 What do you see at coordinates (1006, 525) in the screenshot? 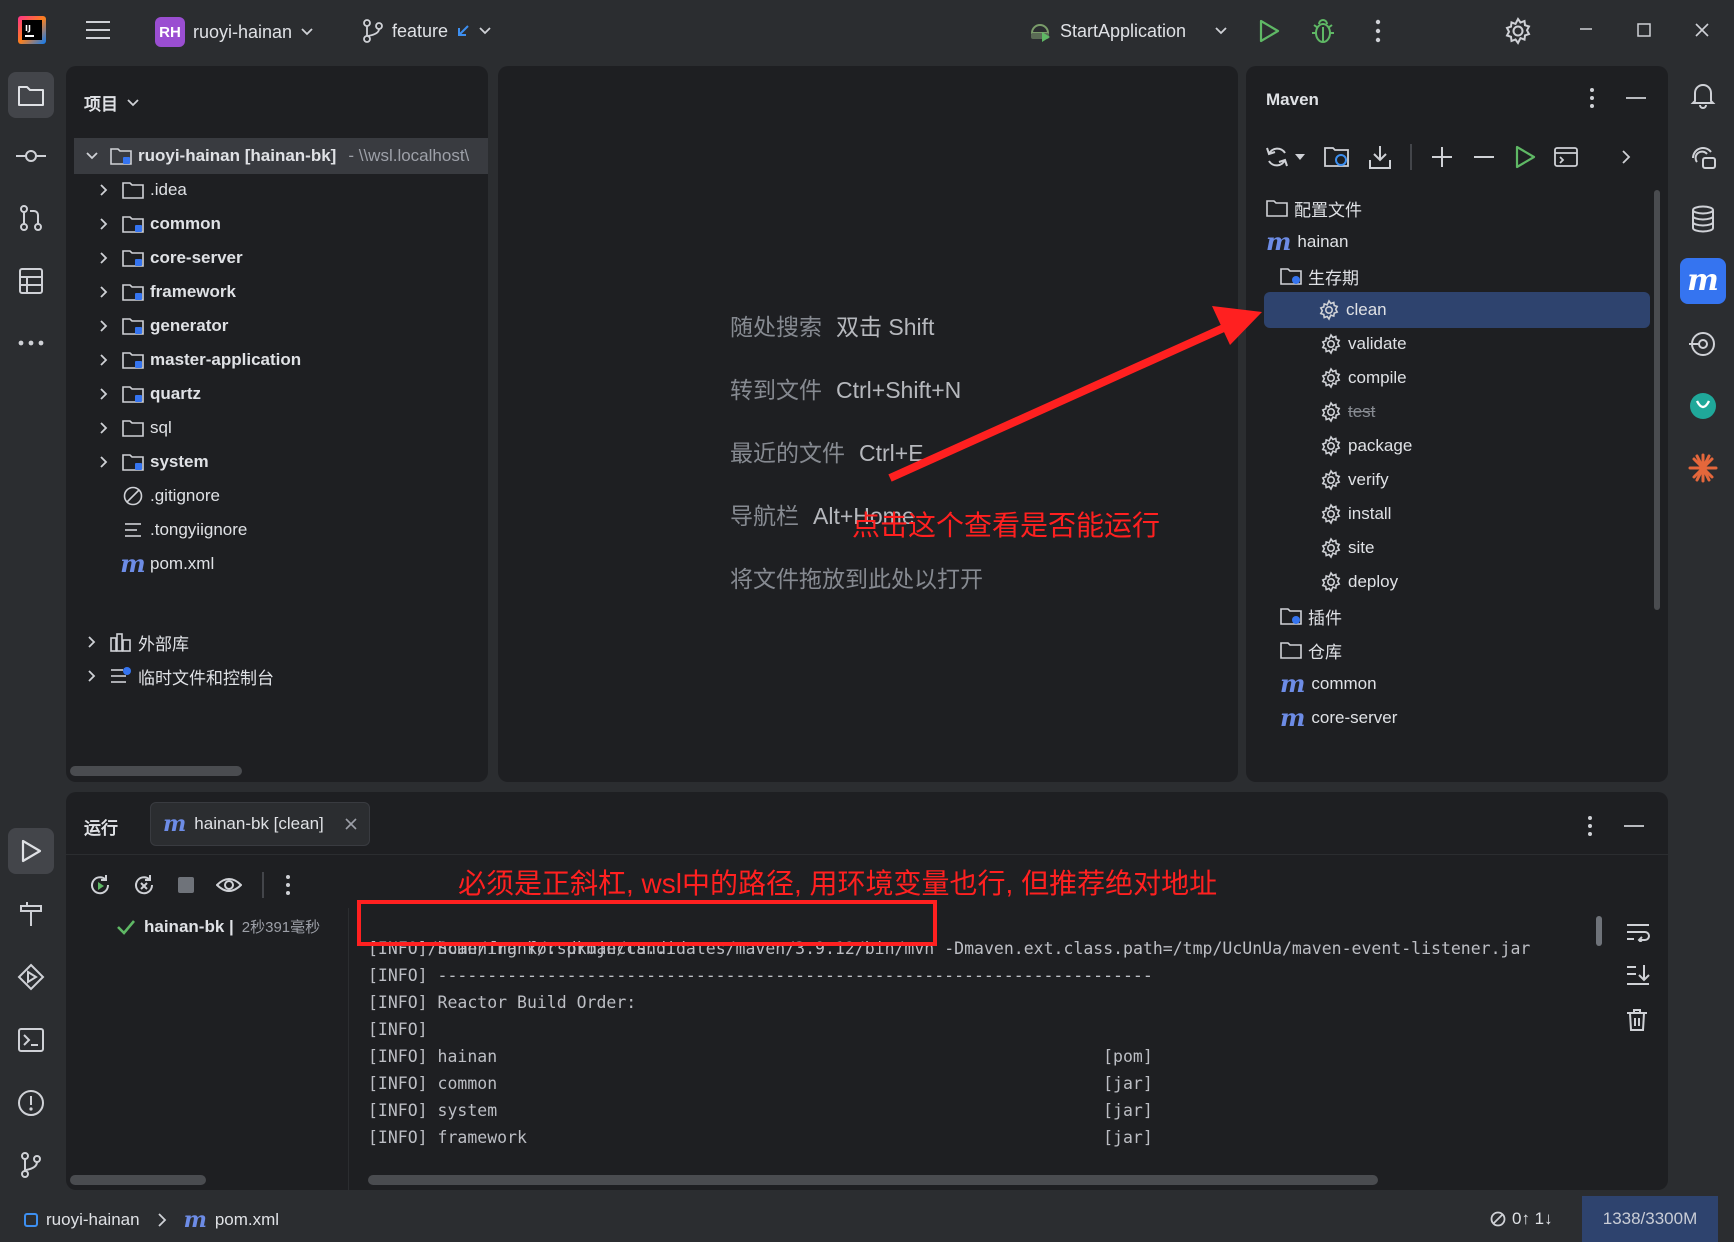
I see `annotation-maven-hint: 点击这个查看是否能运行` at bounding box center [1006, 525].